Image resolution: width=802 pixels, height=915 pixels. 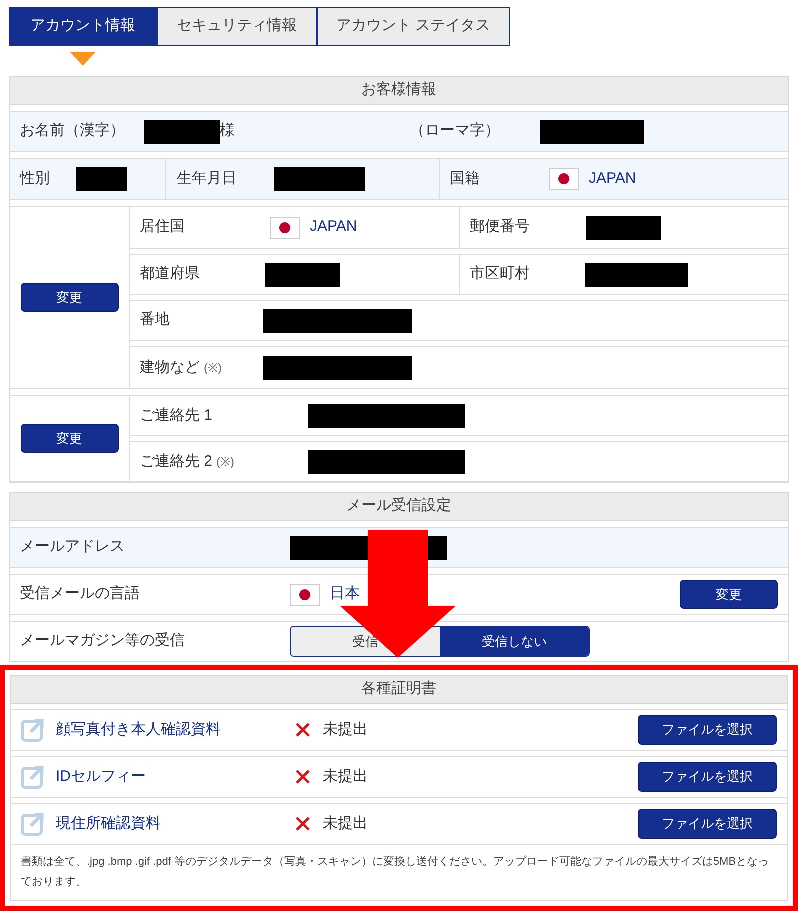 I want to click on document-link: 現住所確認資料, so click(x=176, y=824).